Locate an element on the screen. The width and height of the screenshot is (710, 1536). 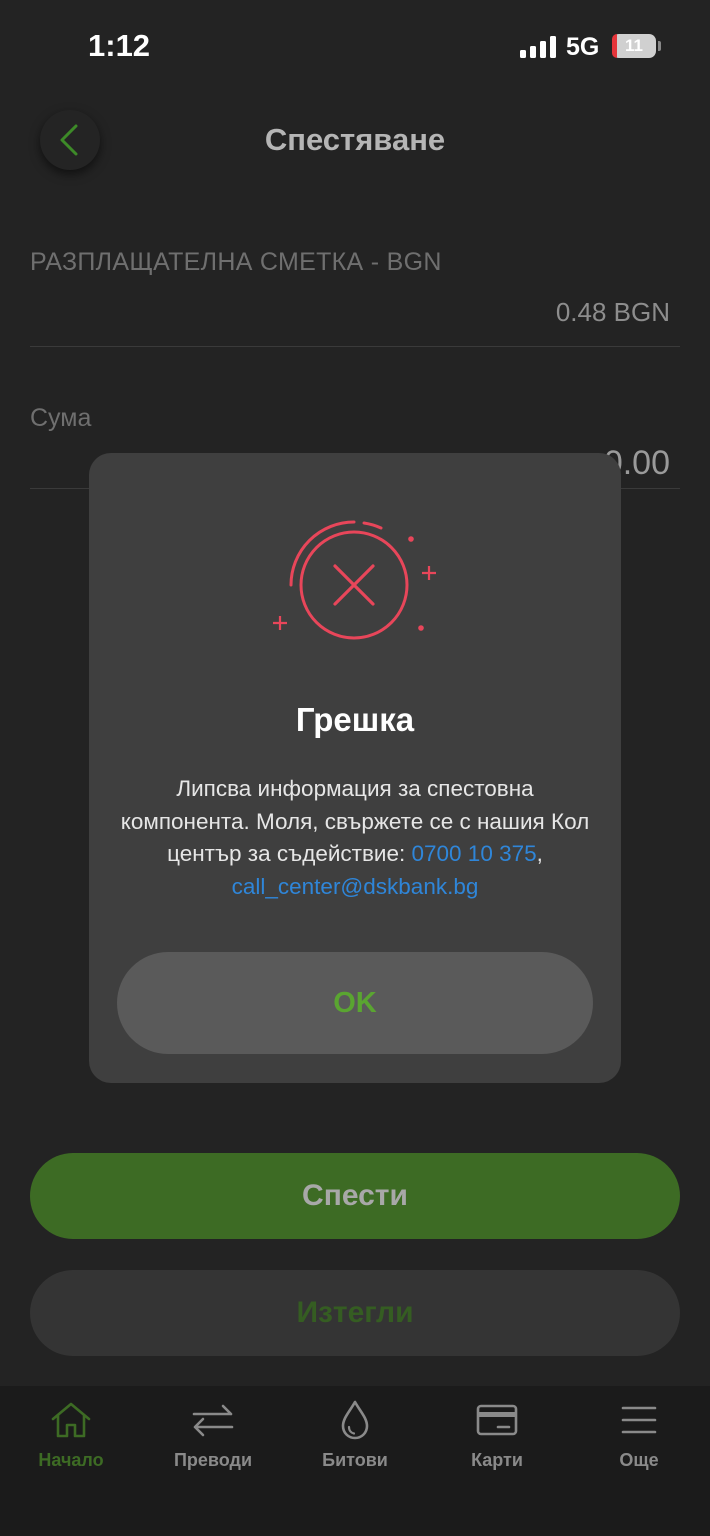
nav-item-utilities: Битови is located at coordinates (355, 1435).